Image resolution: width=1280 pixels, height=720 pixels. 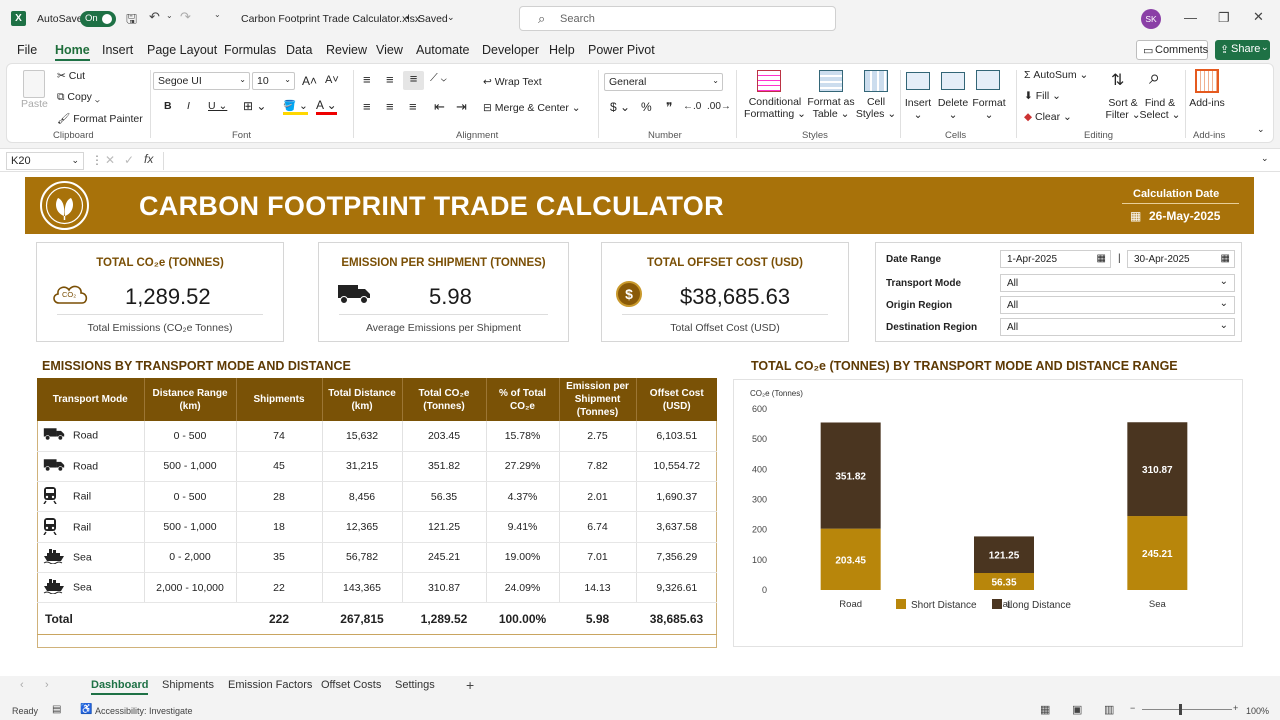 What do you see at coordinates (769, 81) in the screenshot?
I see `conditional-formatting-icon` at bounding box center [769, 81].